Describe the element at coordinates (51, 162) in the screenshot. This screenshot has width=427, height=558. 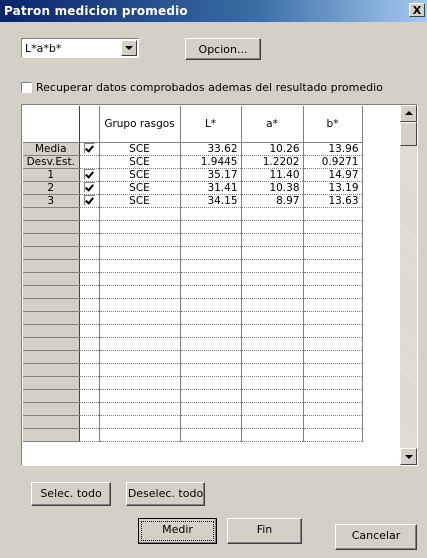
I see `row-header: Desv.Est.` at that location.